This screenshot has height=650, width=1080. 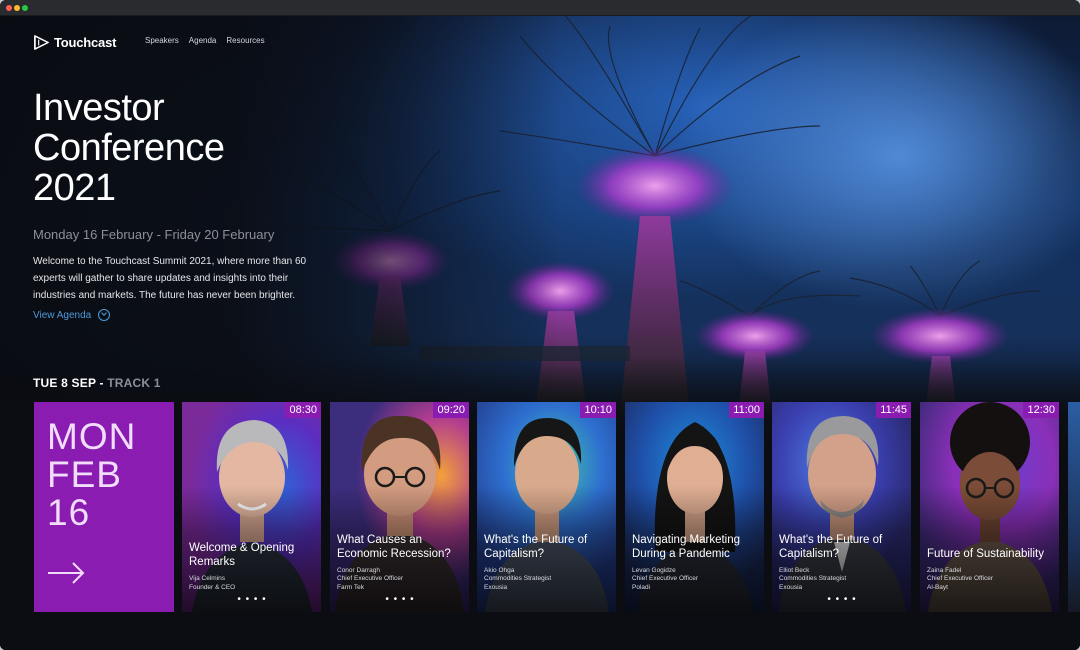 I want to click on session-time: 08:30, so click(x=303, y=410).